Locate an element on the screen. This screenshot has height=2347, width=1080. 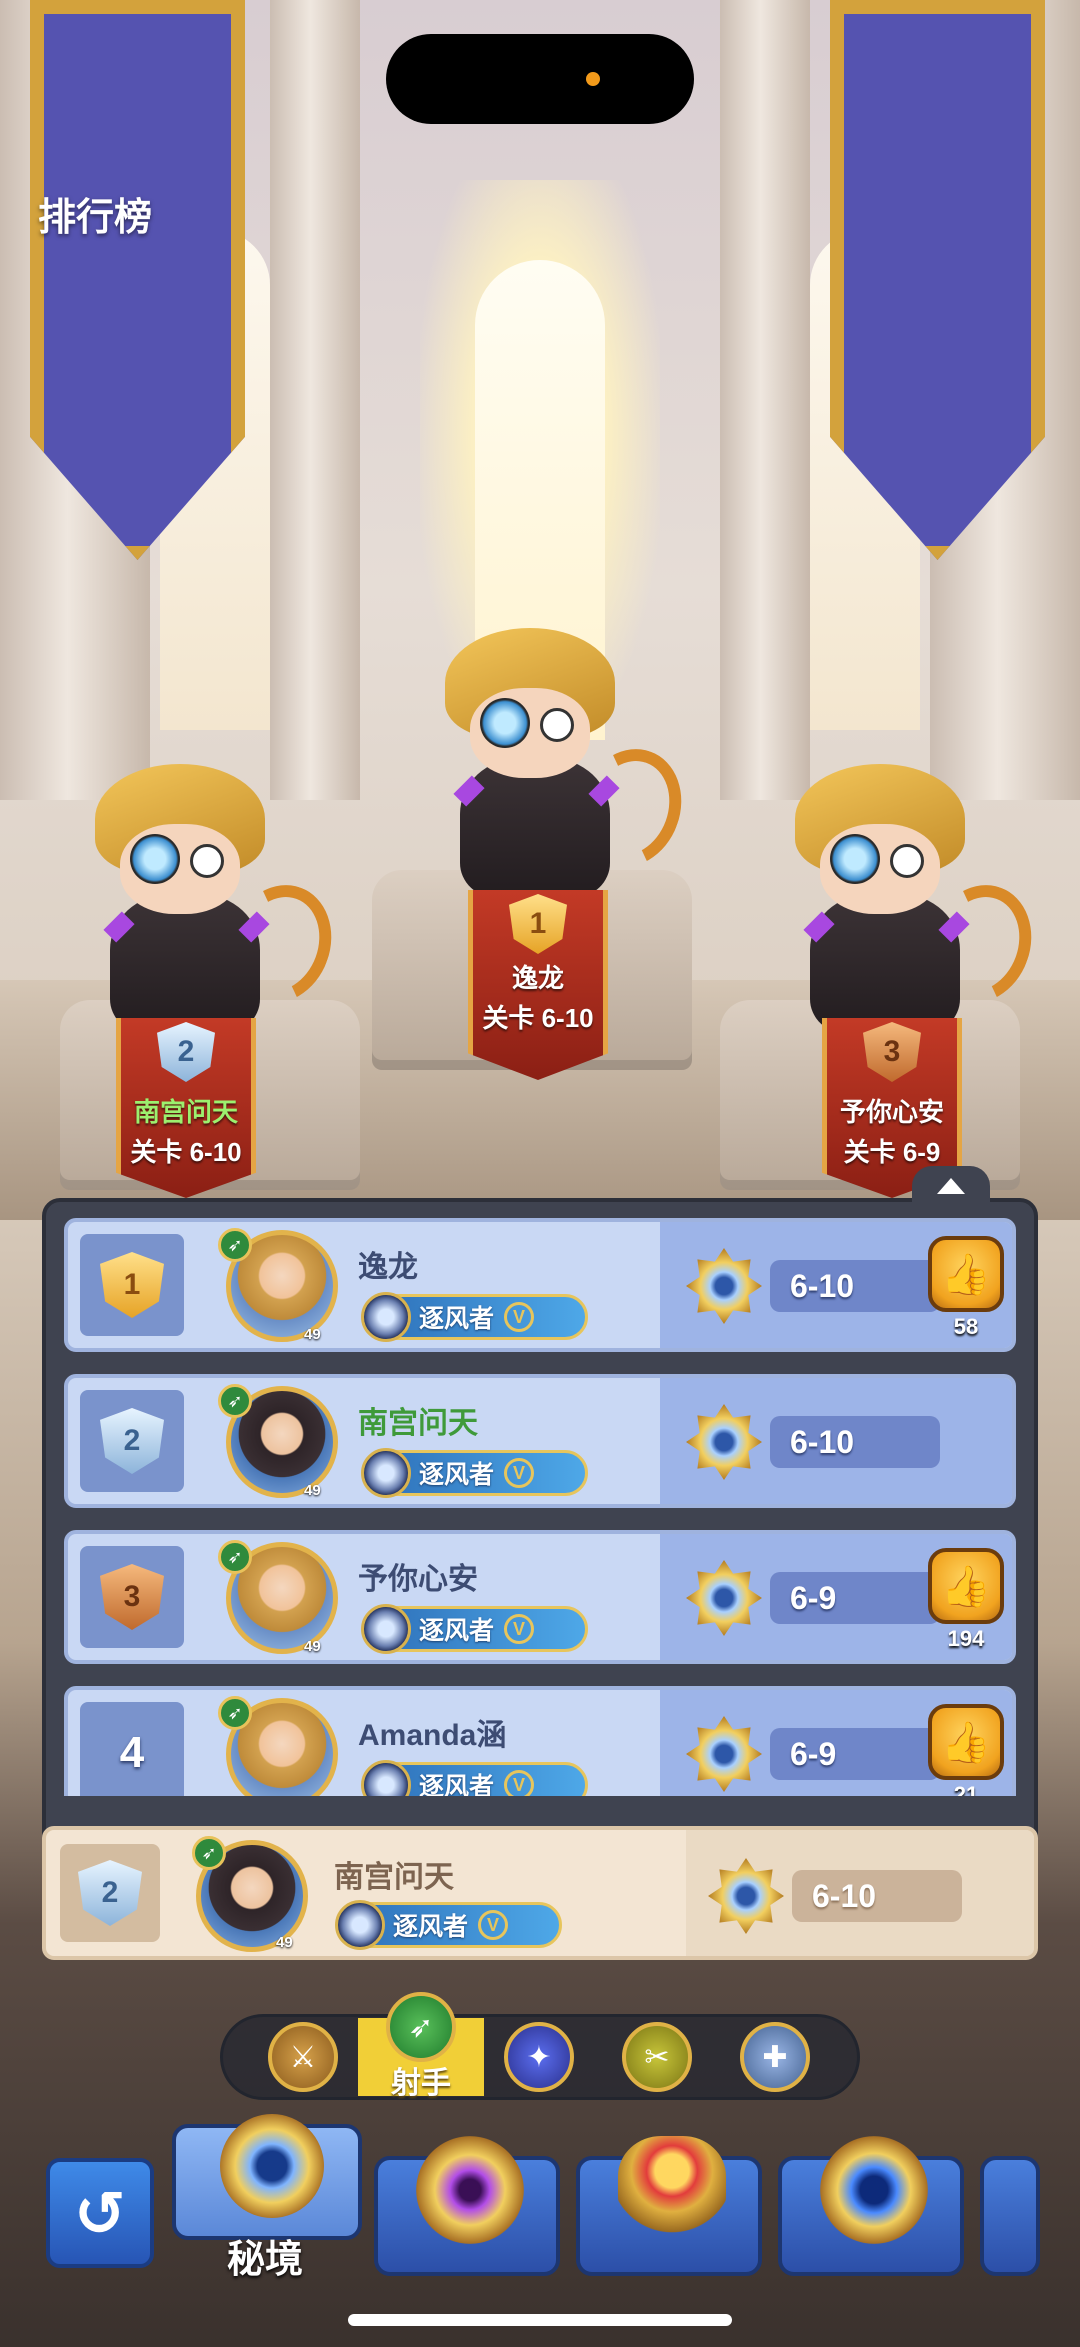
mode-label: 秘境 is located at coordinates (265, 2255).